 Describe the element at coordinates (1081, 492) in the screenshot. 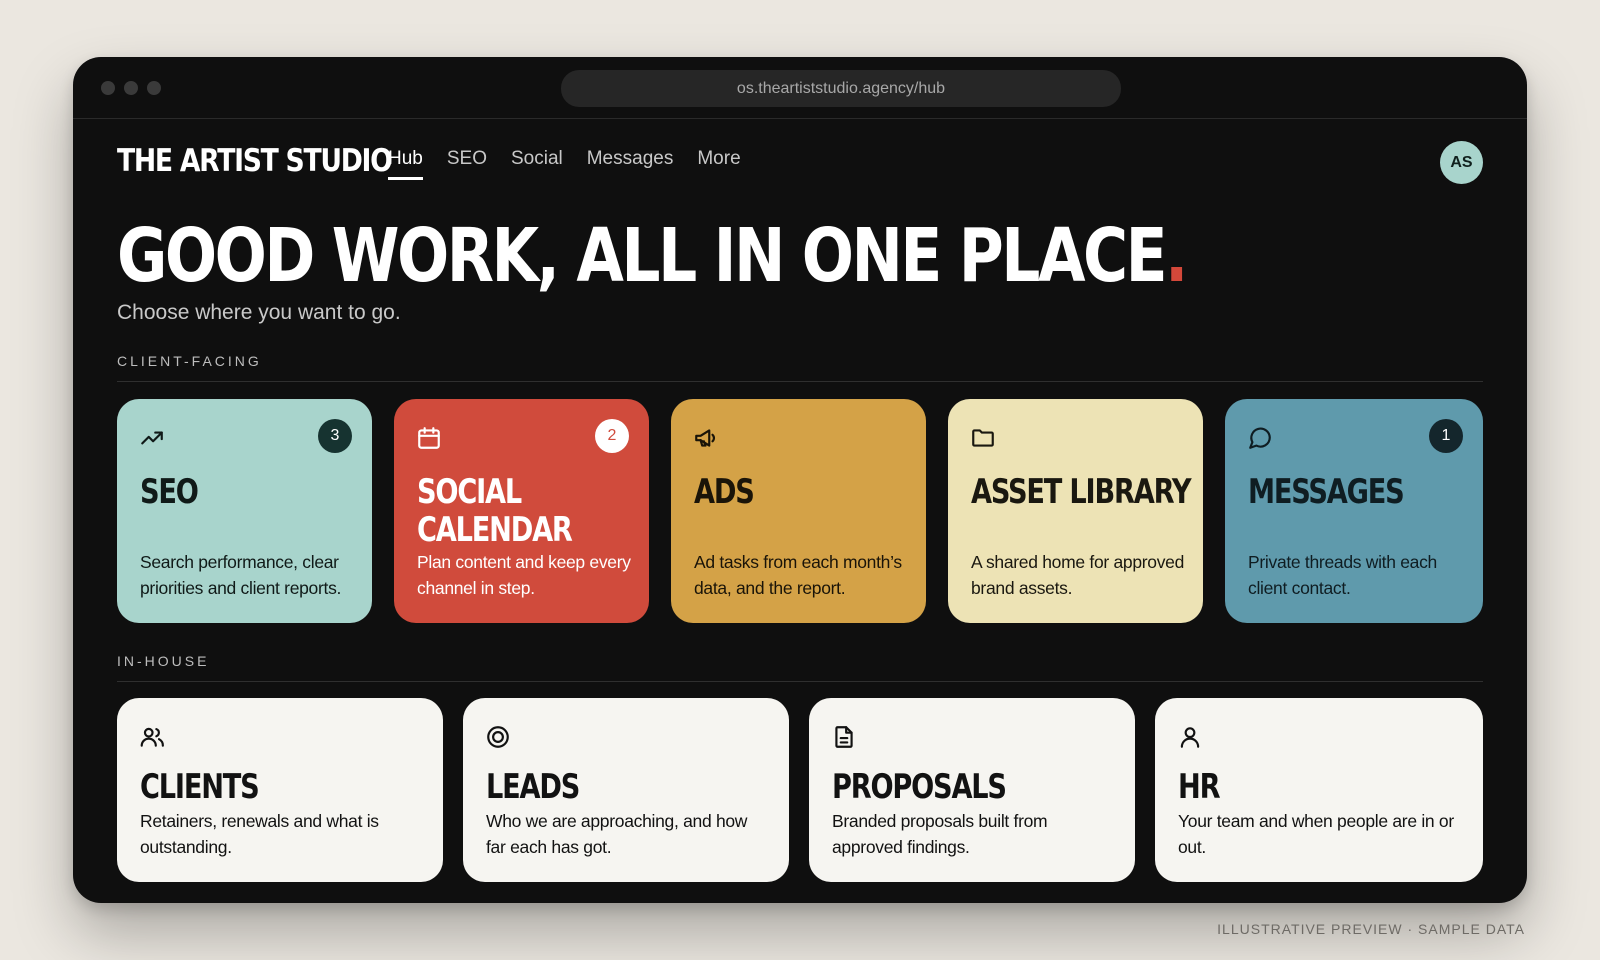

I see `card-title: ASSET LIBRARY` at that location.